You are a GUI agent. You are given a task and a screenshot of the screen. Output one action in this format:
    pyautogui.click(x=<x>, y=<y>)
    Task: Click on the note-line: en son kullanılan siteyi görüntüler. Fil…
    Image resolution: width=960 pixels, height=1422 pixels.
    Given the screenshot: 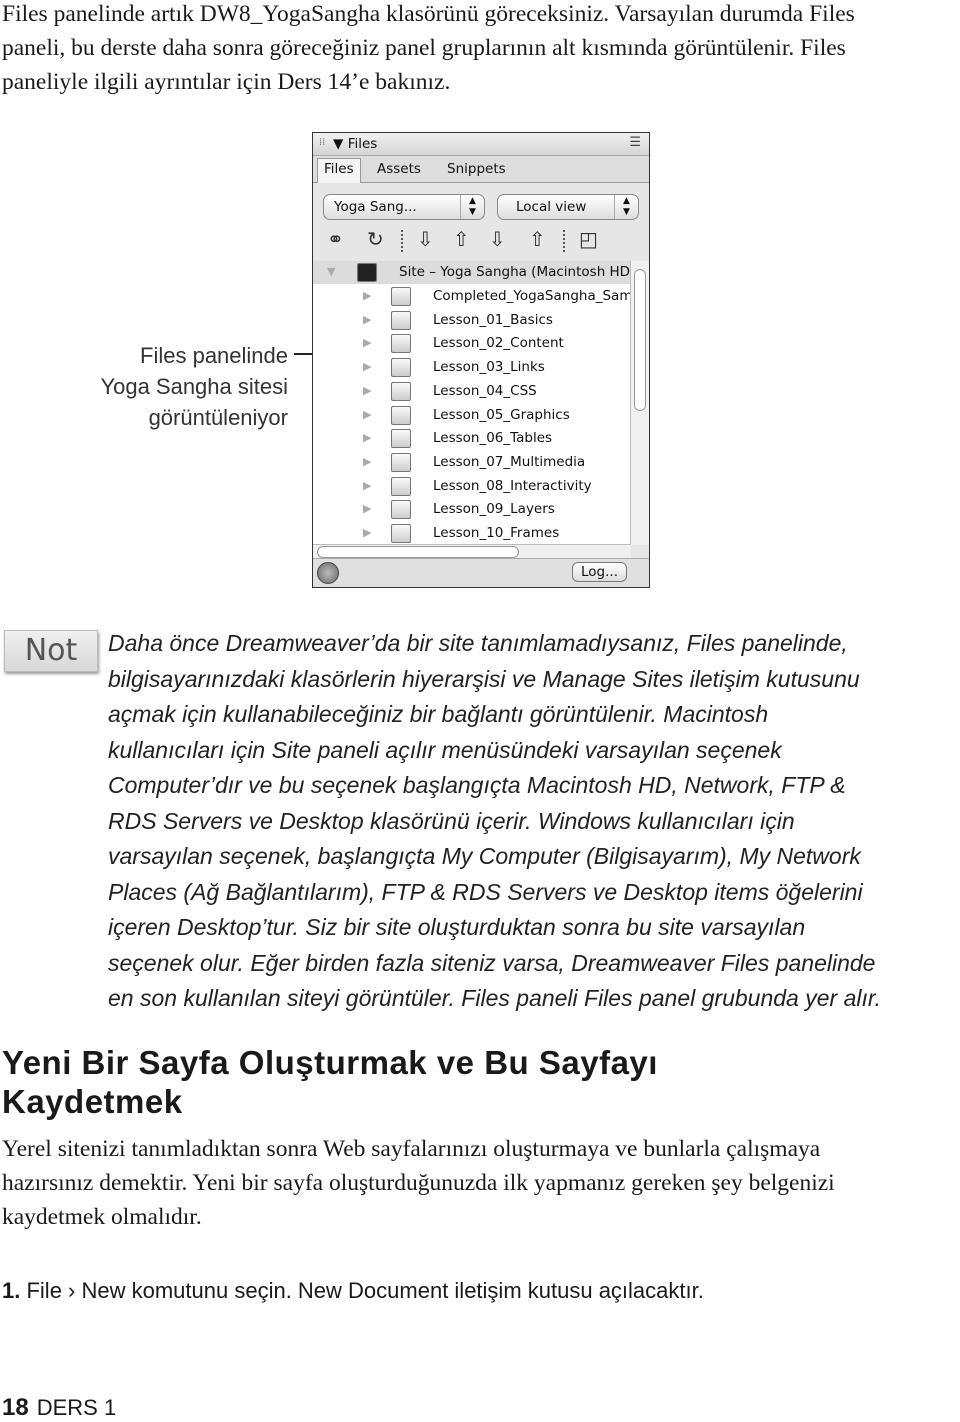 What is the action you would take?
    pyautogui.click(x=495, y=998)
    